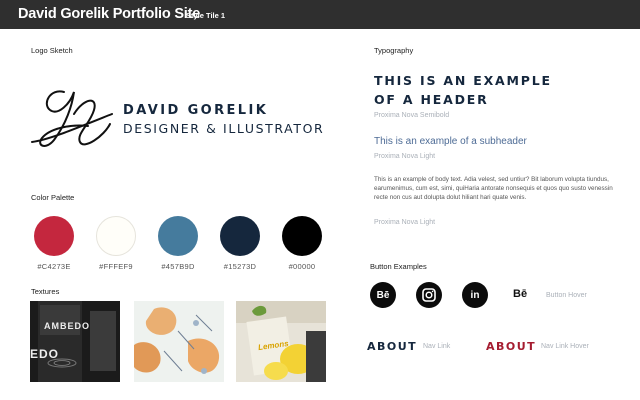 This screenshot has width=640, height=400. What do you see at coordinates (45, 291) in the screenshot?
I see `textures-section-label: Textures` at bounding box center [45, 291].